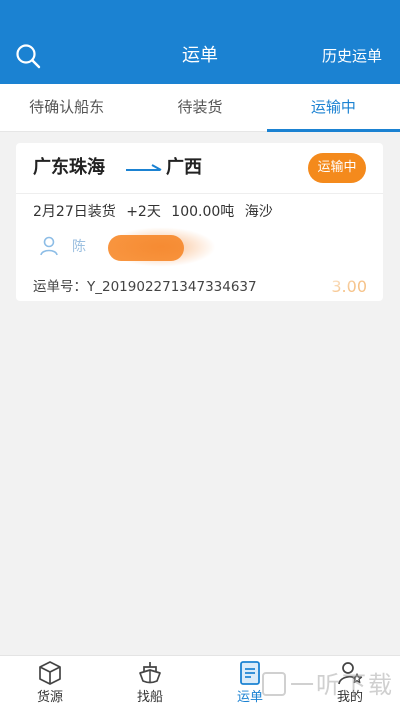 The image size is (400, 711). I want to click on nav-item-find-ship: 找船, so click(150, 683).